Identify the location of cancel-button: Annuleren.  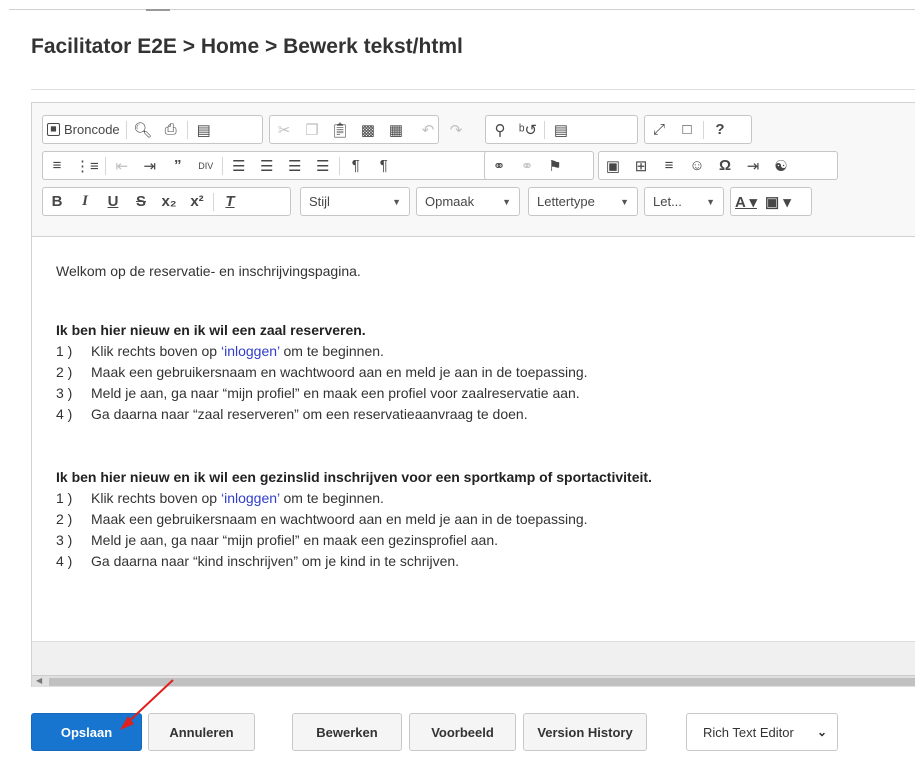
(201, 732).